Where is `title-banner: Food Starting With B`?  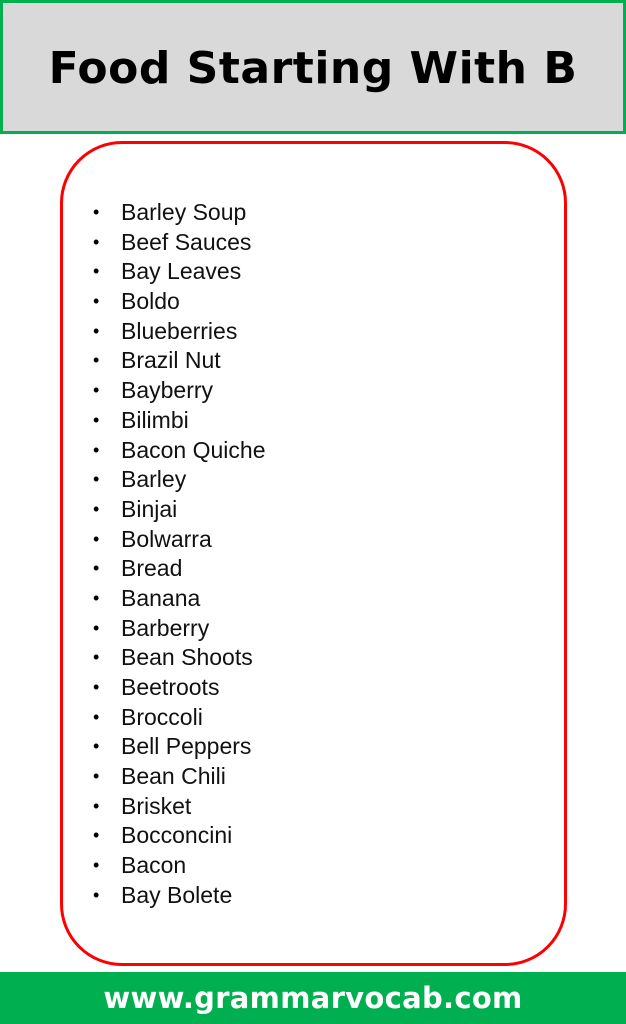
title-banner: Food Starting With B is located at coordinates (313, 67).